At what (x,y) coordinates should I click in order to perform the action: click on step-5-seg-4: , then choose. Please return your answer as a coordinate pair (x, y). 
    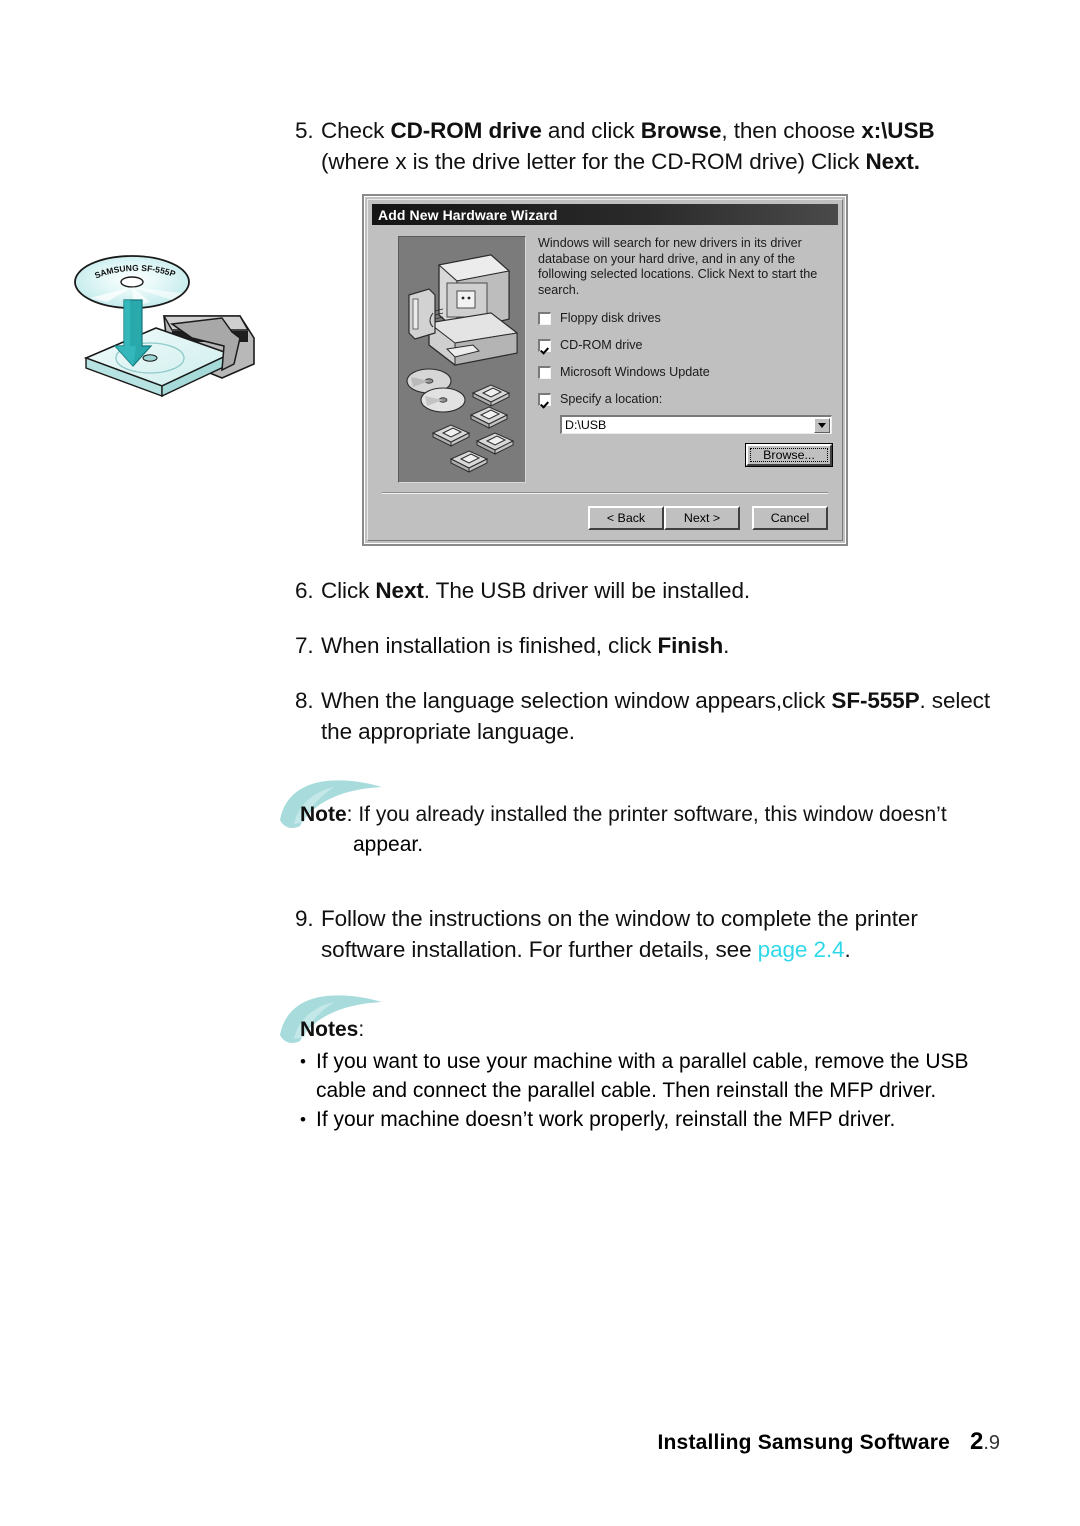
    Looking at the image, I should click on (791, 130).